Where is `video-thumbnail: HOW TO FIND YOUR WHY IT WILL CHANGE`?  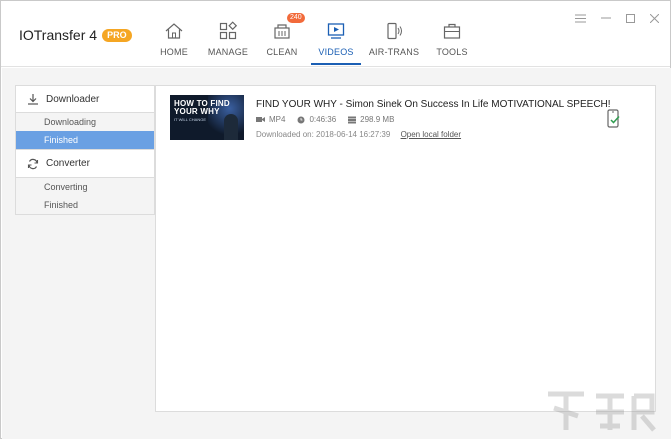
video-thumbnail: HOW TO FIND YOUR WHY IT WILL CHANGE is located at coordinates (207, 117).